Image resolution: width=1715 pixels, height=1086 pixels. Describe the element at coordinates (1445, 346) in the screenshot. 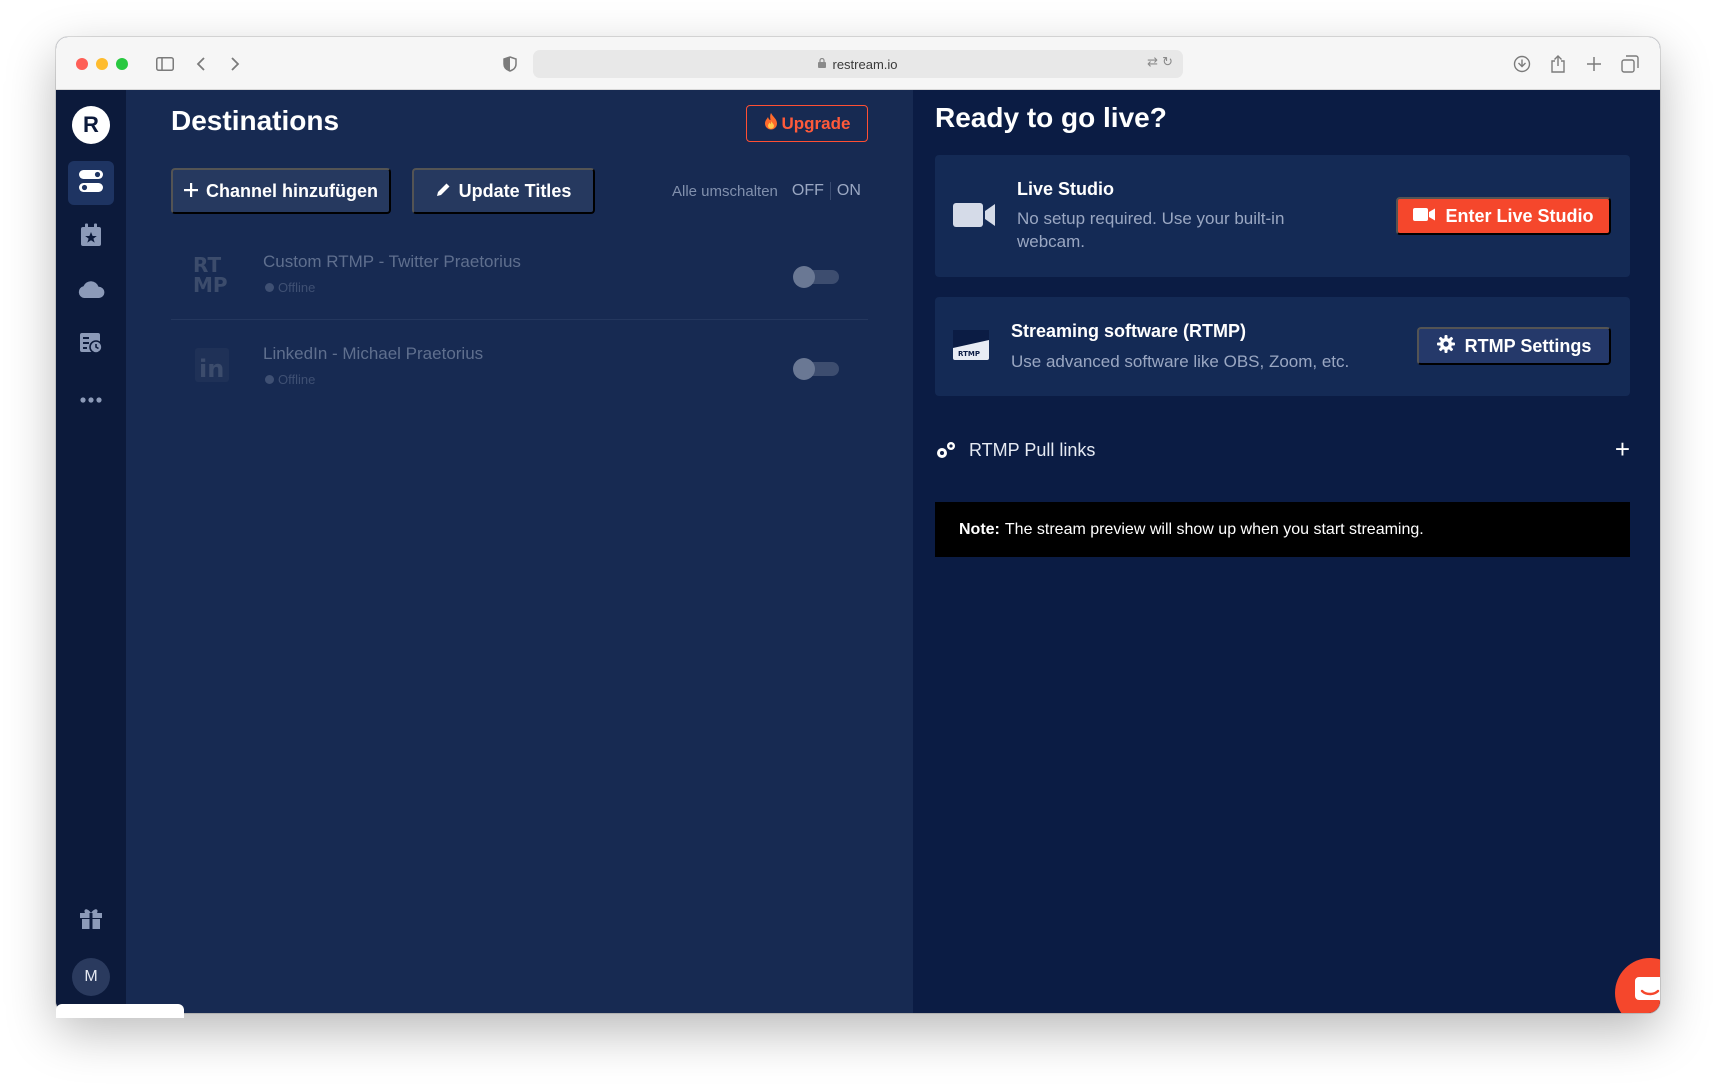

I see `gear-icon` at that location.